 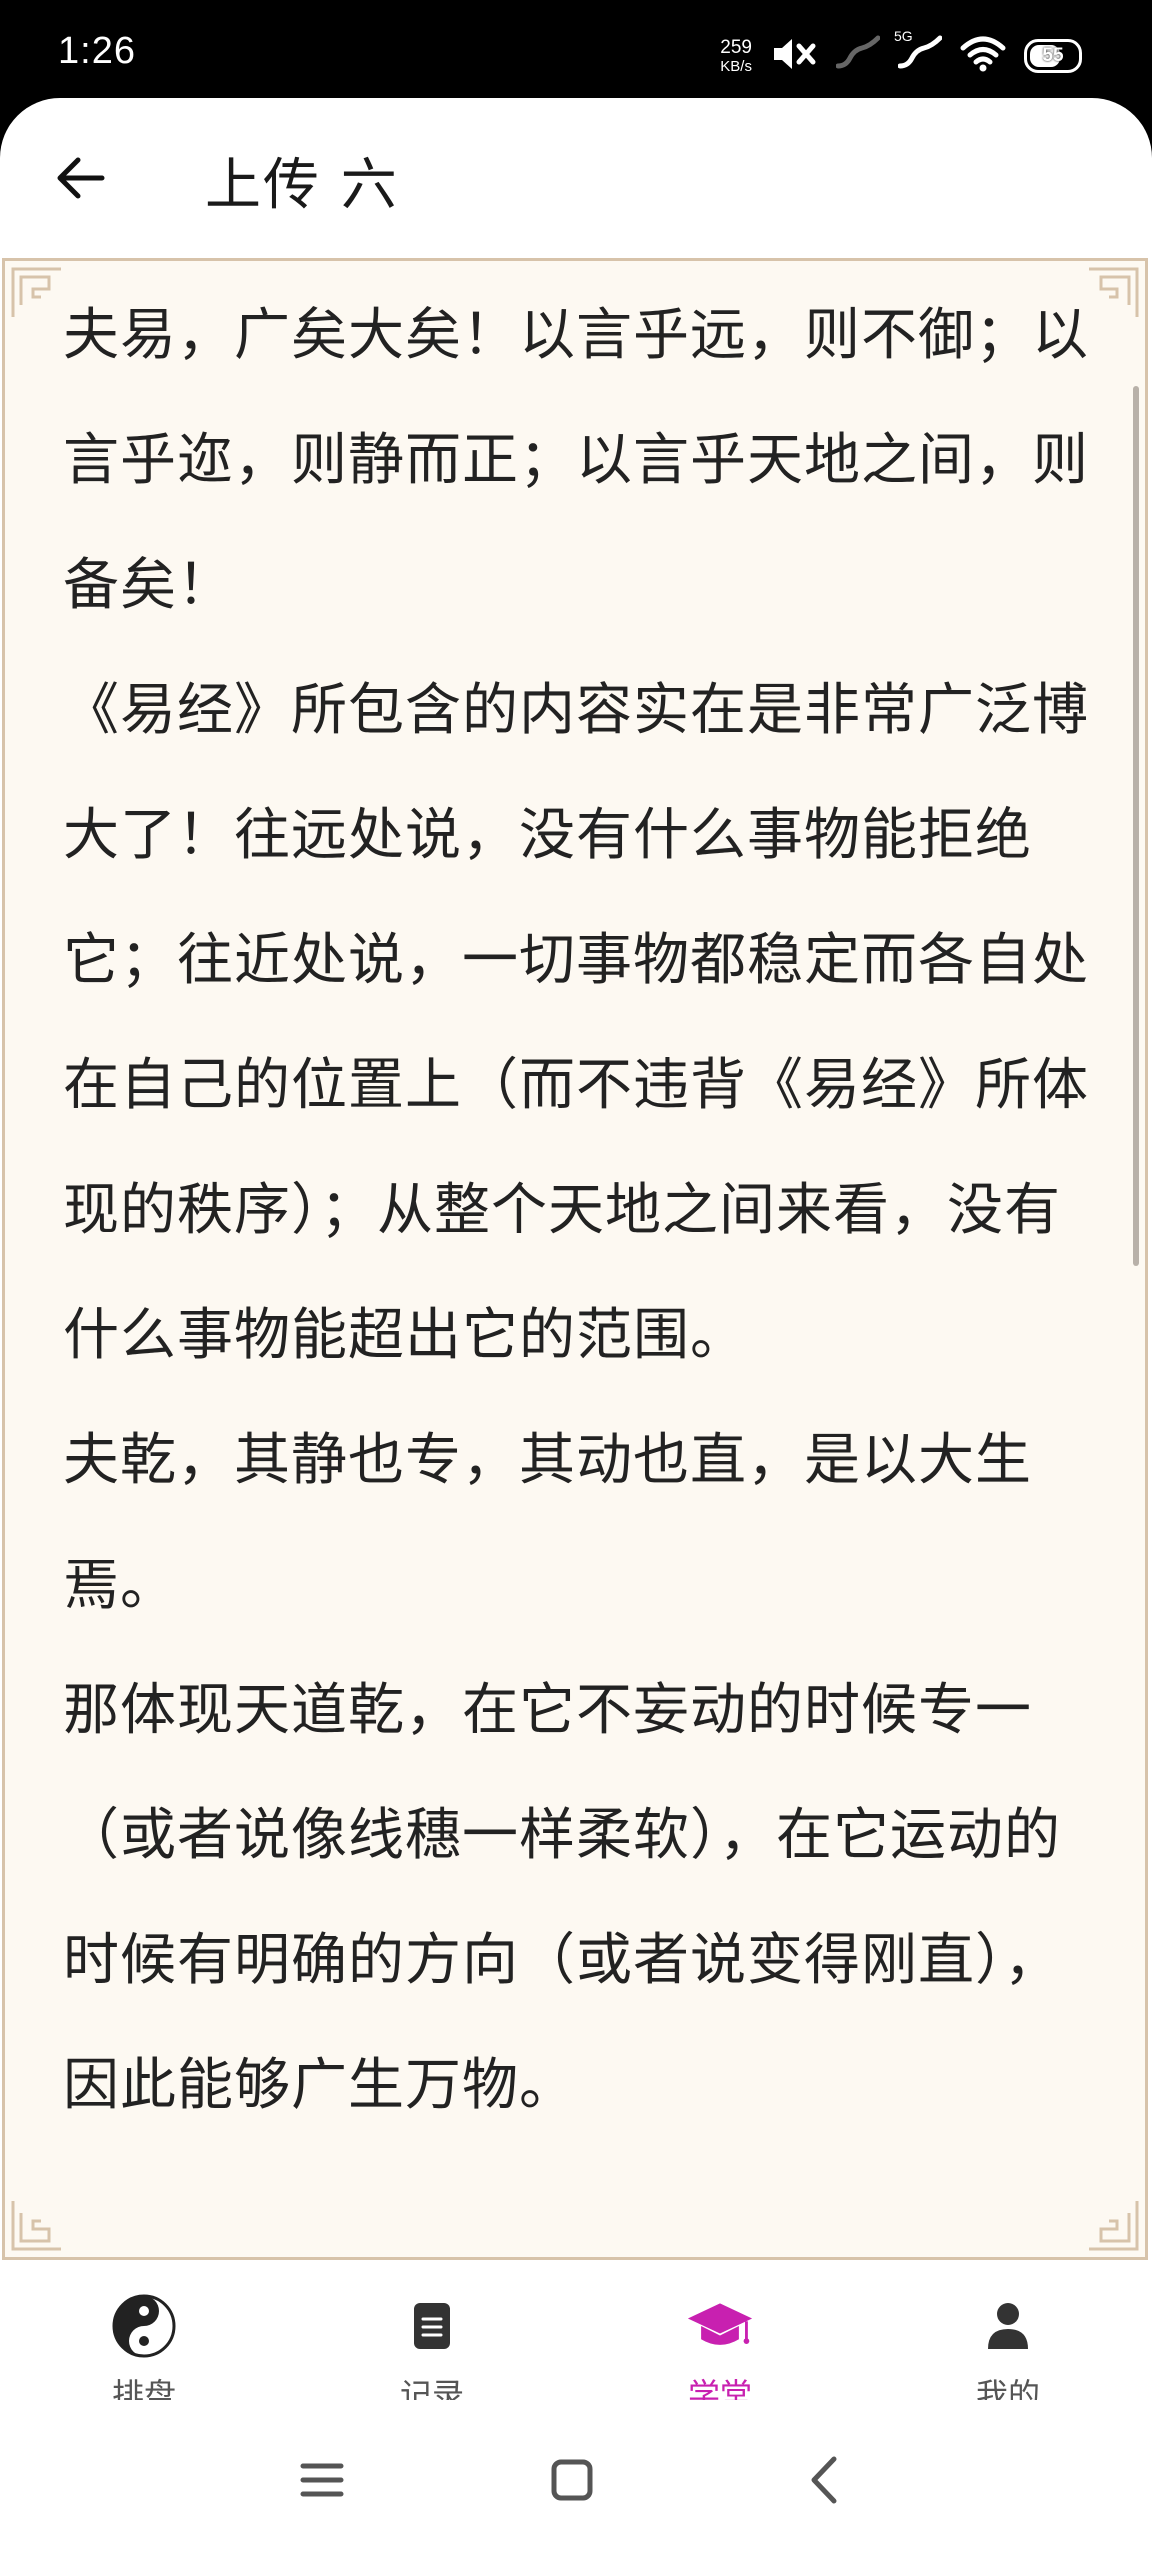 I want to click on person-icon, so click(x=1008, y=2326).